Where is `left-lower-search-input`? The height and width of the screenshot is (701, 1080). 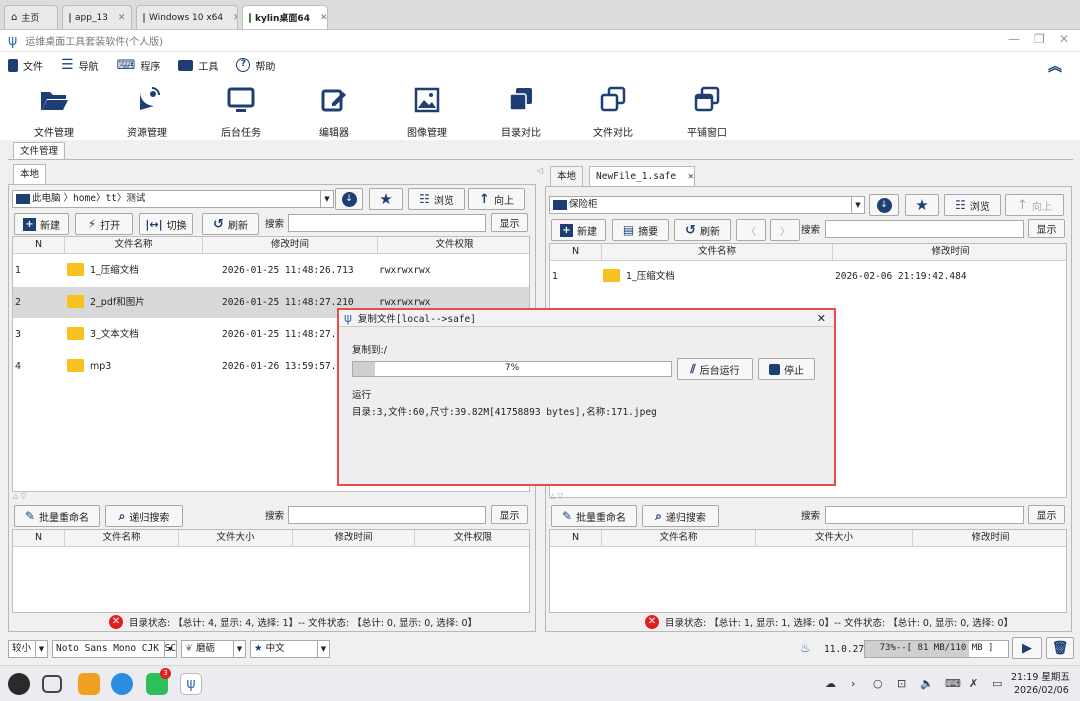
left-lower-search-input is located at coordinates (387, 515).